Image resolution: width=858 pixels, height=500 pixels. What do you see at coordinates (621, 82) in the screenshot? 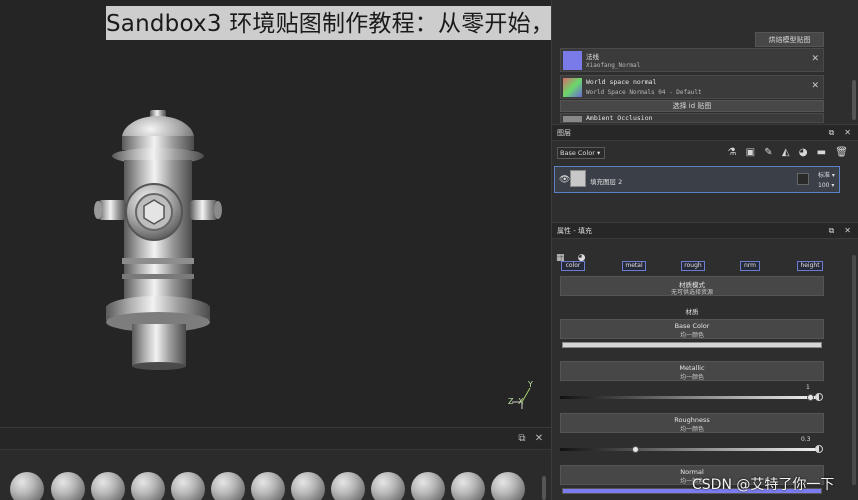
I see `texture-name: World space normal` at bounding box center [621, 82].